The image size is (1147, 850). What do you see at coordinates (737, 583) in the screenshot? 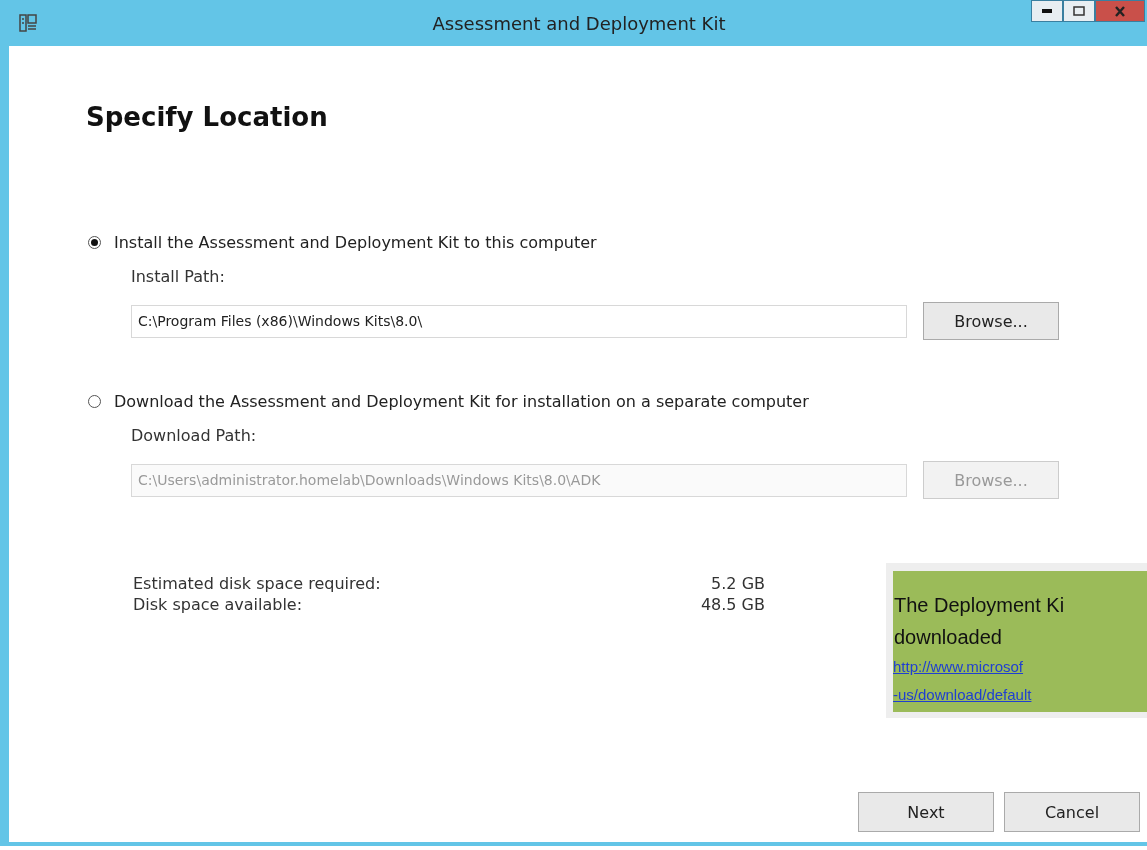
I see `disk-value: 5.2 GB` at bounding box center [737, 583].